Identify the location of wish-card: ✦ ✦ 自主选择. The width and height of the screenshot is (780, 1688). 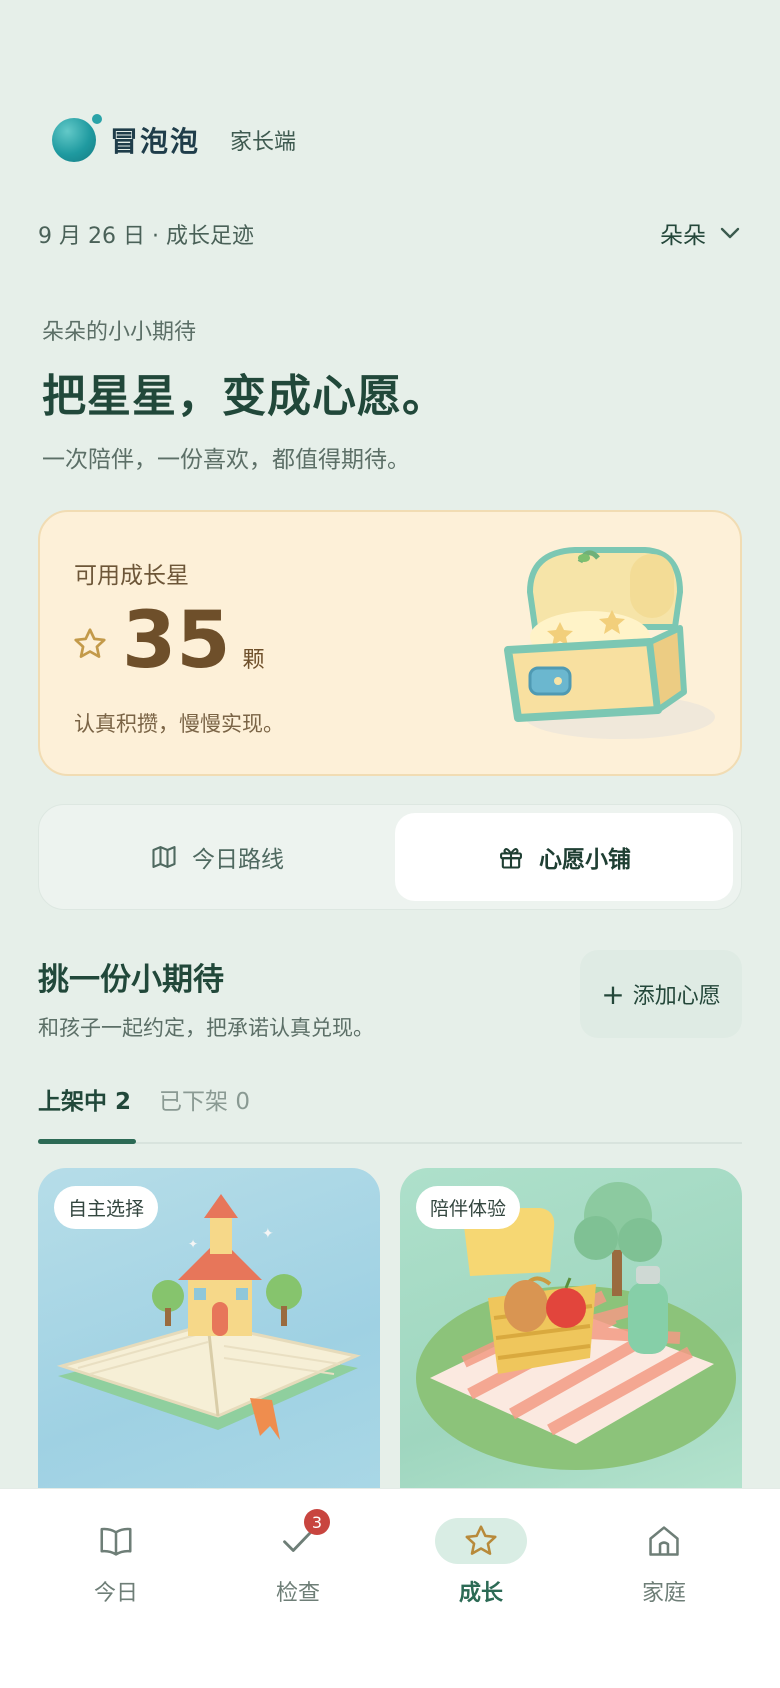
(209, 1338).